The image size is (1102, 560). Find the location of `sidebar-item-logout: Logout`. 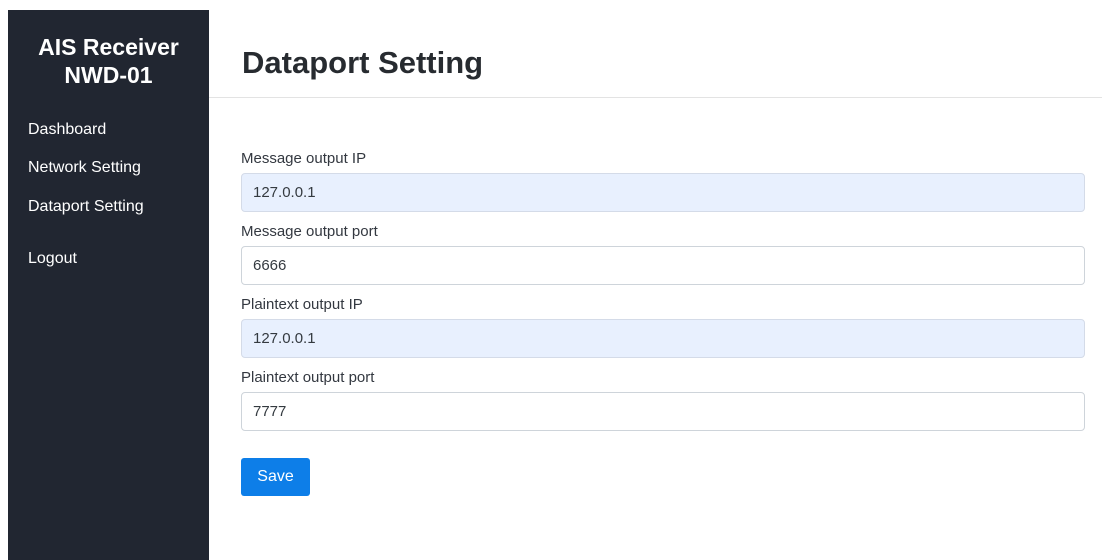

sidebar-item-logout: Logout is located at coordinates (52, 259).